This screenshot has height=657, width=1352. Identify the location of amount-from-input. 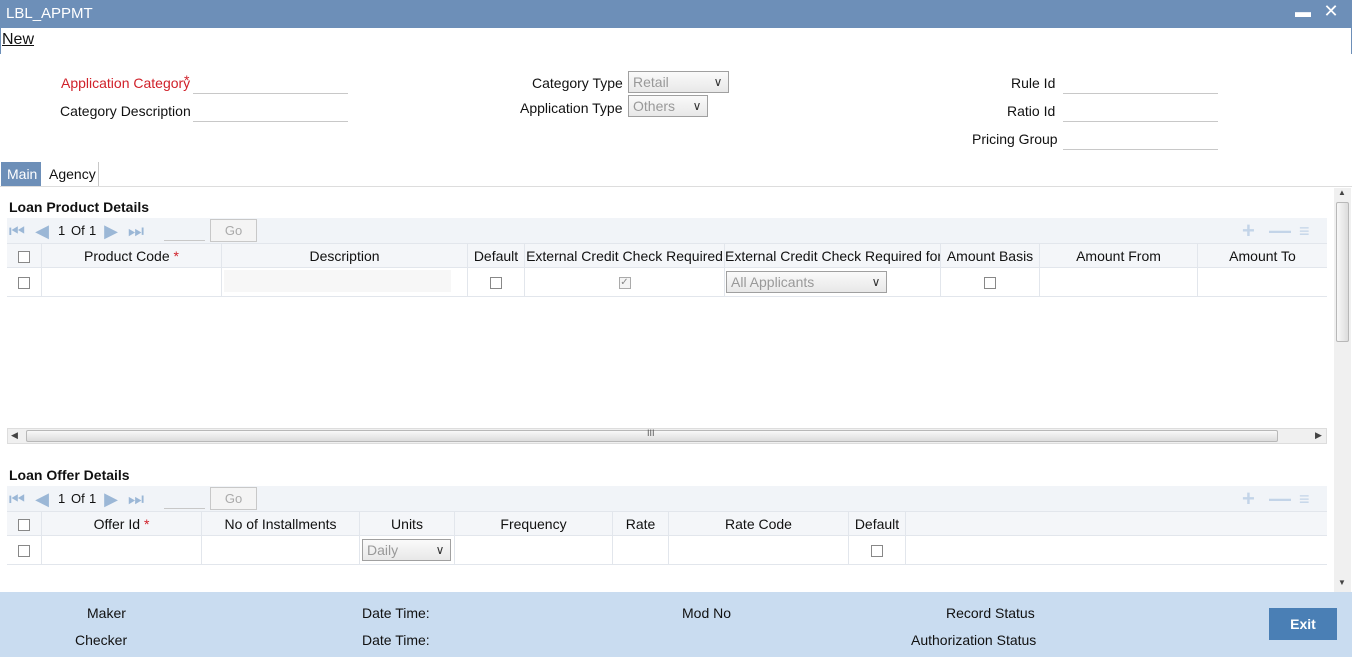
(1118, 282).